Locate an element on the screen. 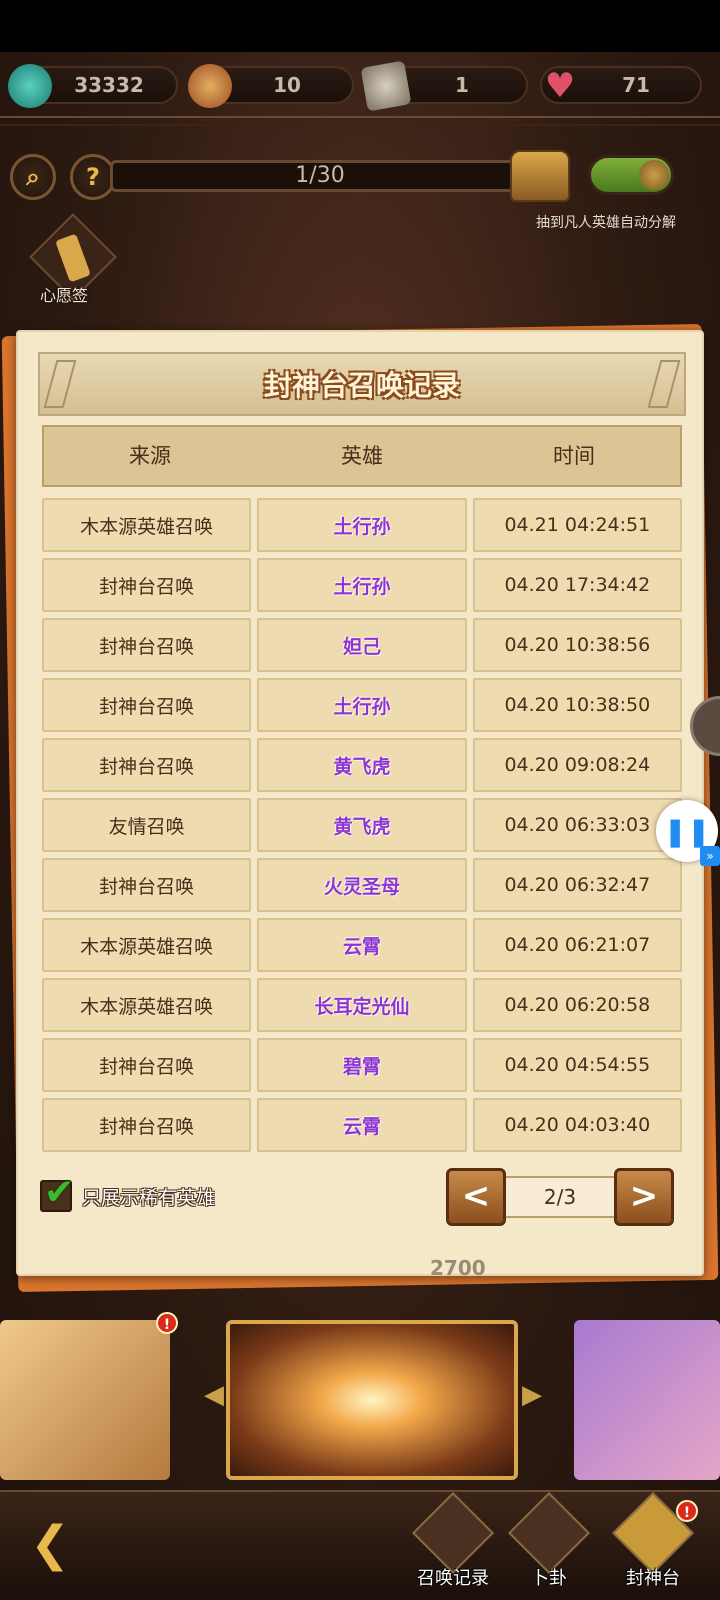 The width and height of the screenshot is (720, 1600). banner-card-left is located at coordinates (85, 1400).